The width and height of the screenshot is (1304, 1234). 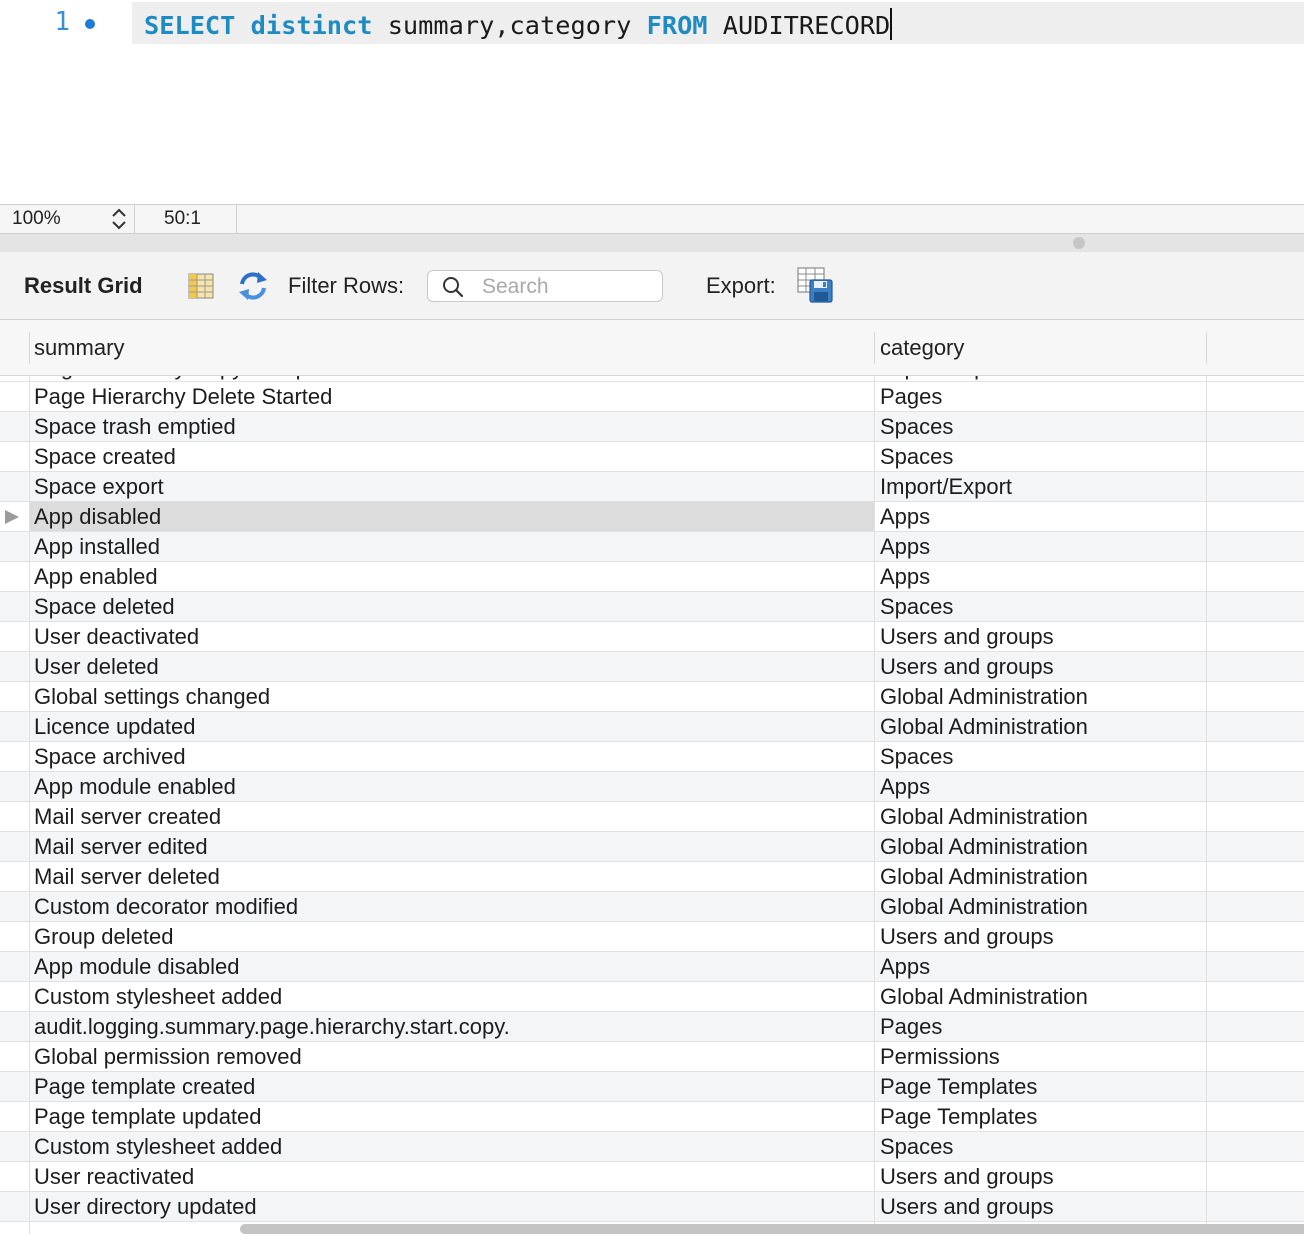 I want to click on table-row: Global permission removed Permissions, so click(x=652, y=1057).